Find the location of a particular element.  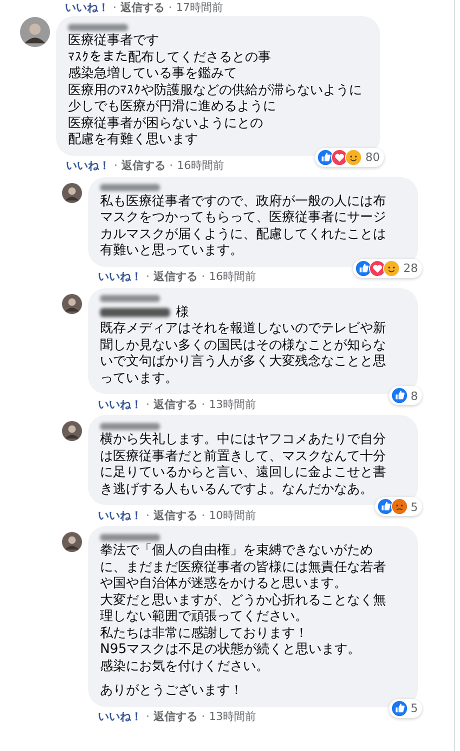

comment-line: 感染急増している事を鑑みて is located at coordinates (153, 74).